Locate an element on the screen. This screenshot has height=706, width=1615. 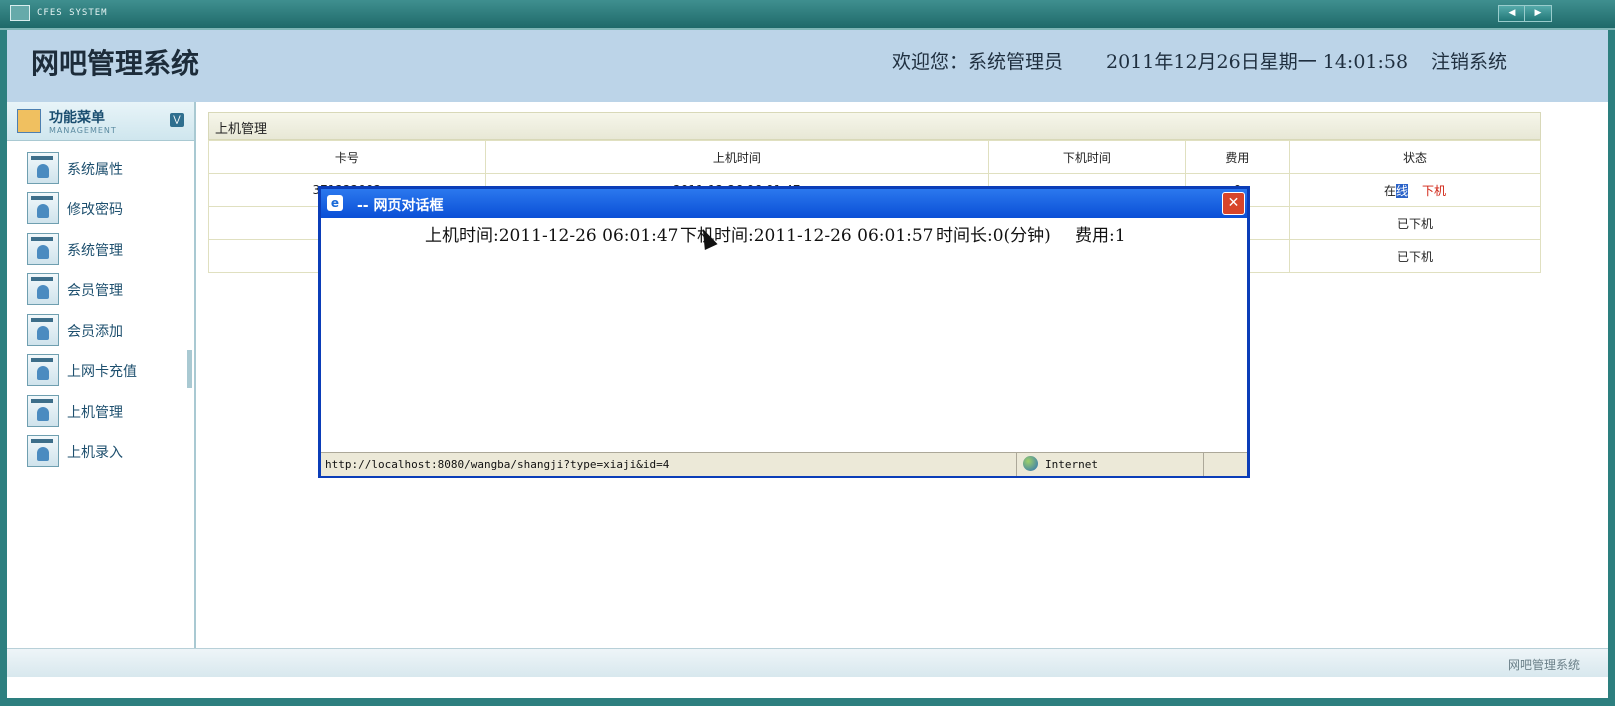
status-text-selected: 线 is located at coordinates (1402, 190).